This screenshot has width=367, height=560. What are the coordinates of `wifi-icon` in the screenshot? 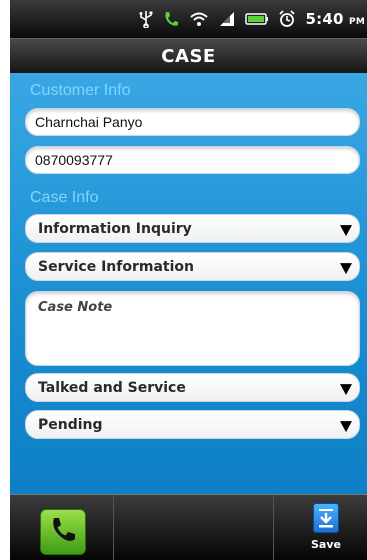 It's located at (199, 19).